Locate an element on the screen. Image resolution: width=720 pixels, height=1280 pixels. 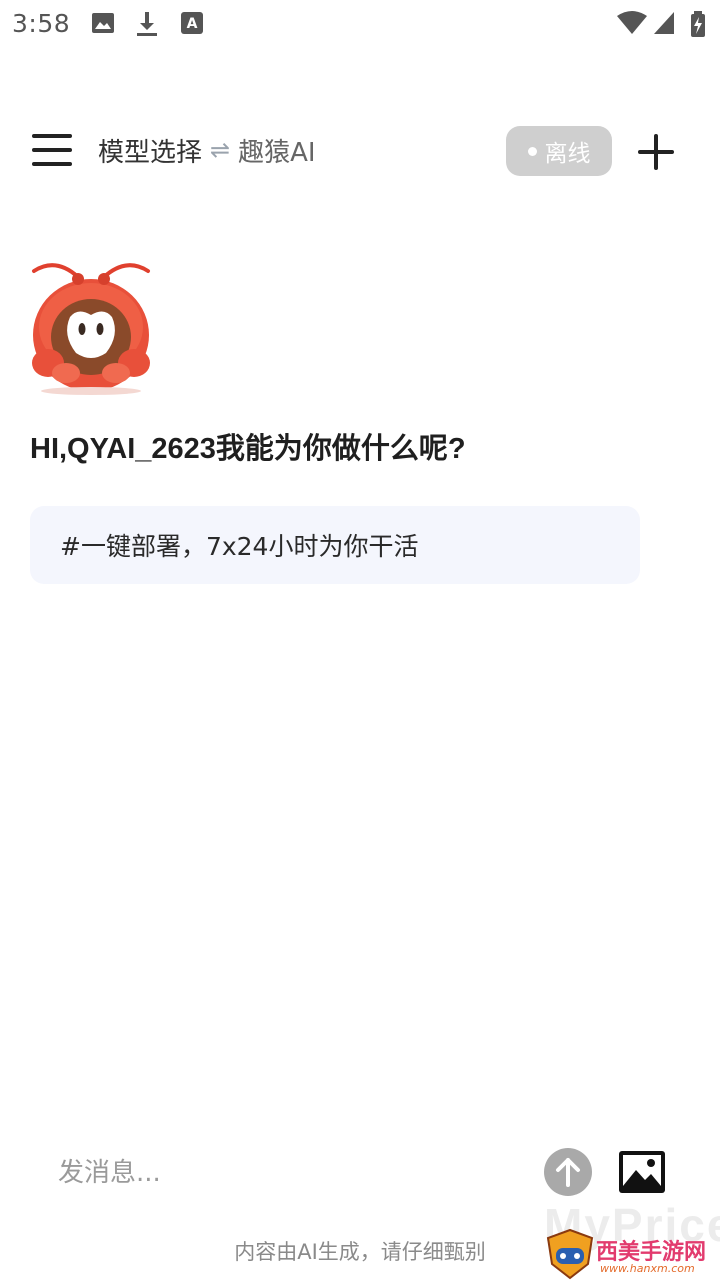
suggestion-text: #一键部署，7x24小时为你干活 is located at coordinates (239, 546).